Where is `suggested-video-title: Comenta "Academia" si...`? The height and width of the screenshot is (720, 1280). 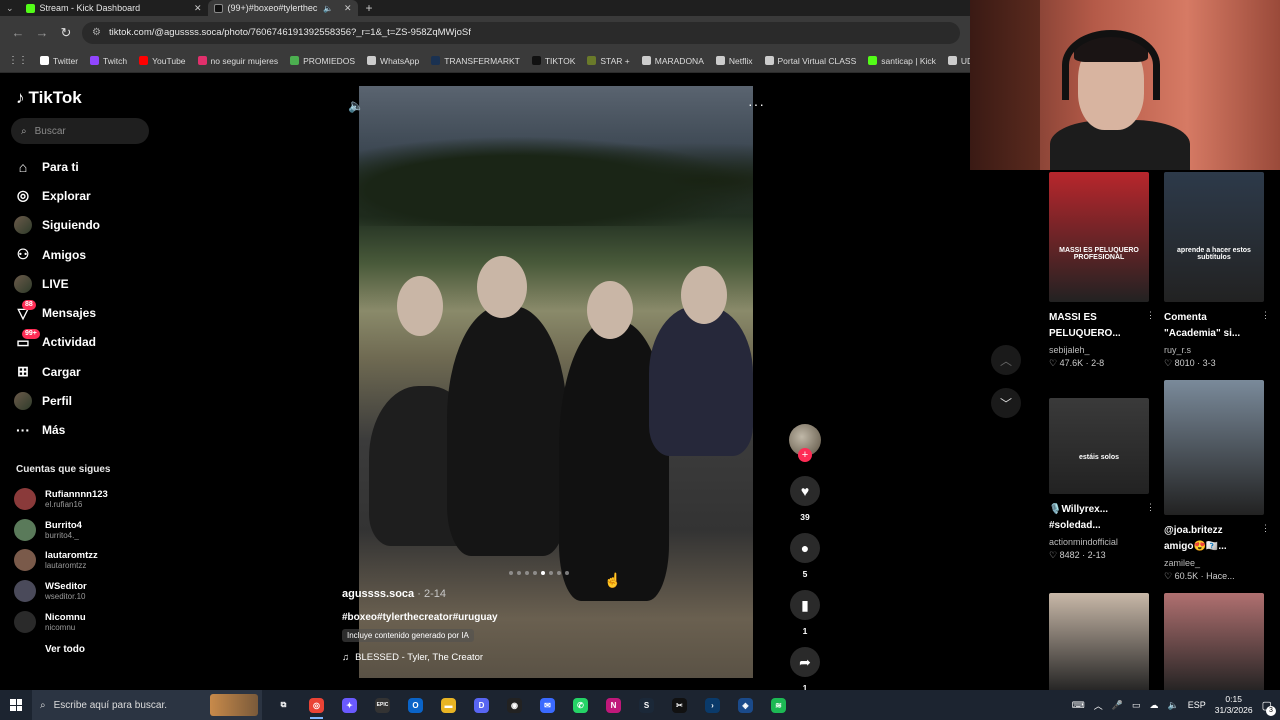 suggested-video-title: Comenta "Academia" si... is located at coordinates (1214, 326).